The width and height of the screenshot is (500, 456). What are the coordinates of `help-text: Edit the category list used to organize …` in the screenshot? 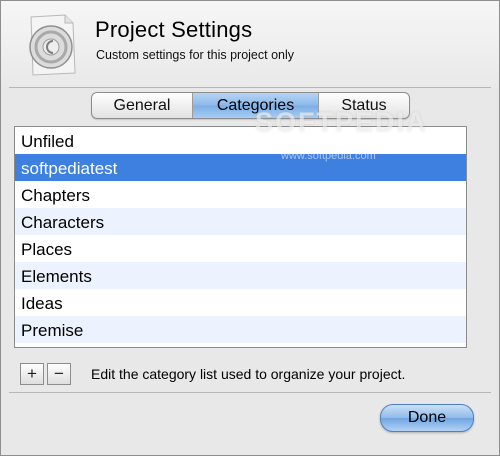 It's located at (248, 374).